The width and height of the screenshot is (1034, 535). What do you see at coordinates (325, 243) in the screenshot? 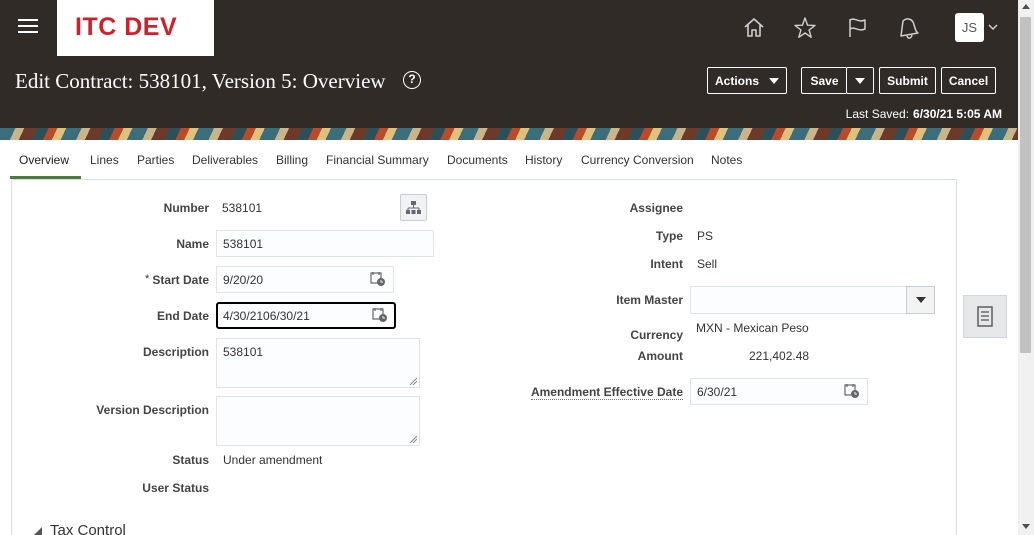
I see `name-input: 538101` at bounding box center [325, 243].